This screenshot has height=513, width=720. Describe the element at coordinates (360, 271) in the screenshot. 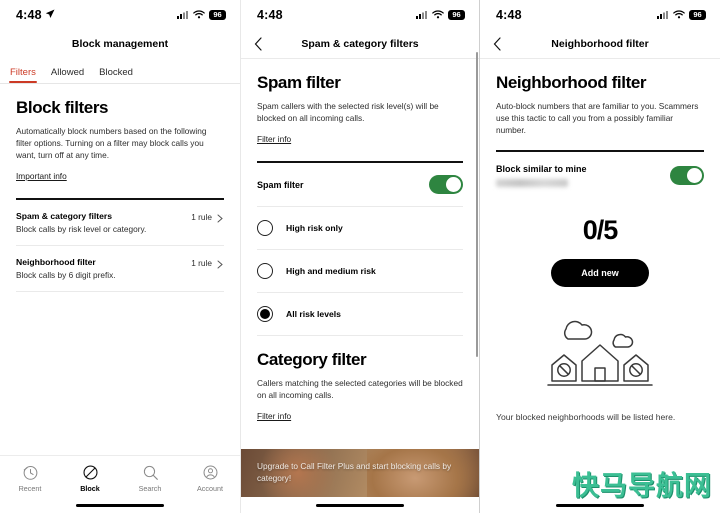

I see `radio-high-and-medium-risk: High and medium risk` at that location.